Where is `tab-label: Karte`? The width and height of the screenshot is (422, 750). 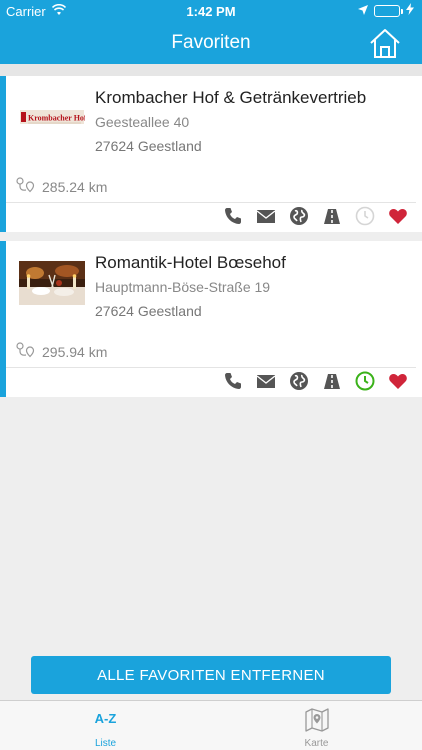 tab-label: Karte is located at coordinates (316, 743).